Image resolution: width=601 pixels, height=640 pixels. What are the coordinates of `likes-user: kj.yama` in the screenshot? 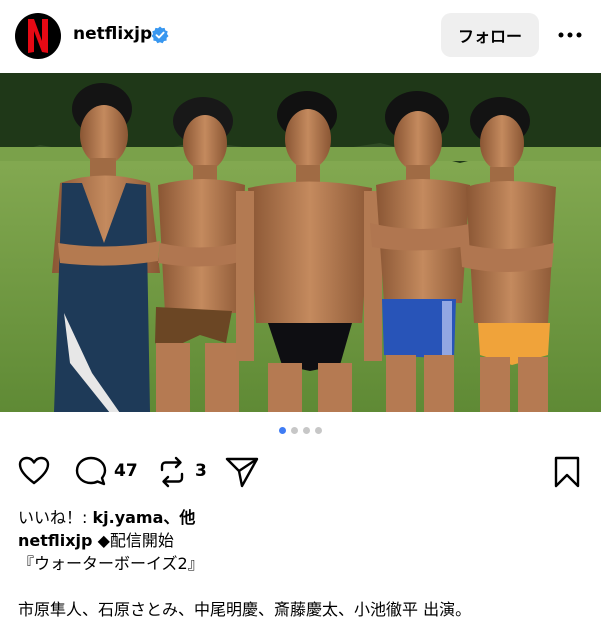 It's located at (127, 517).